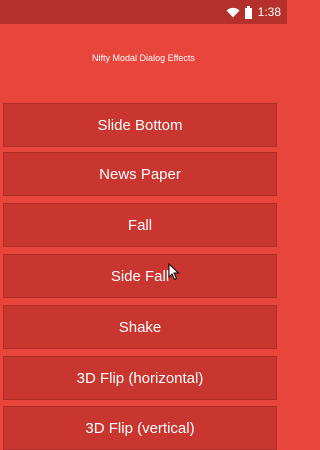 The width and height of the screenshot is (320, 450). I want to click on status-time: 1:38, so click(269, 12).